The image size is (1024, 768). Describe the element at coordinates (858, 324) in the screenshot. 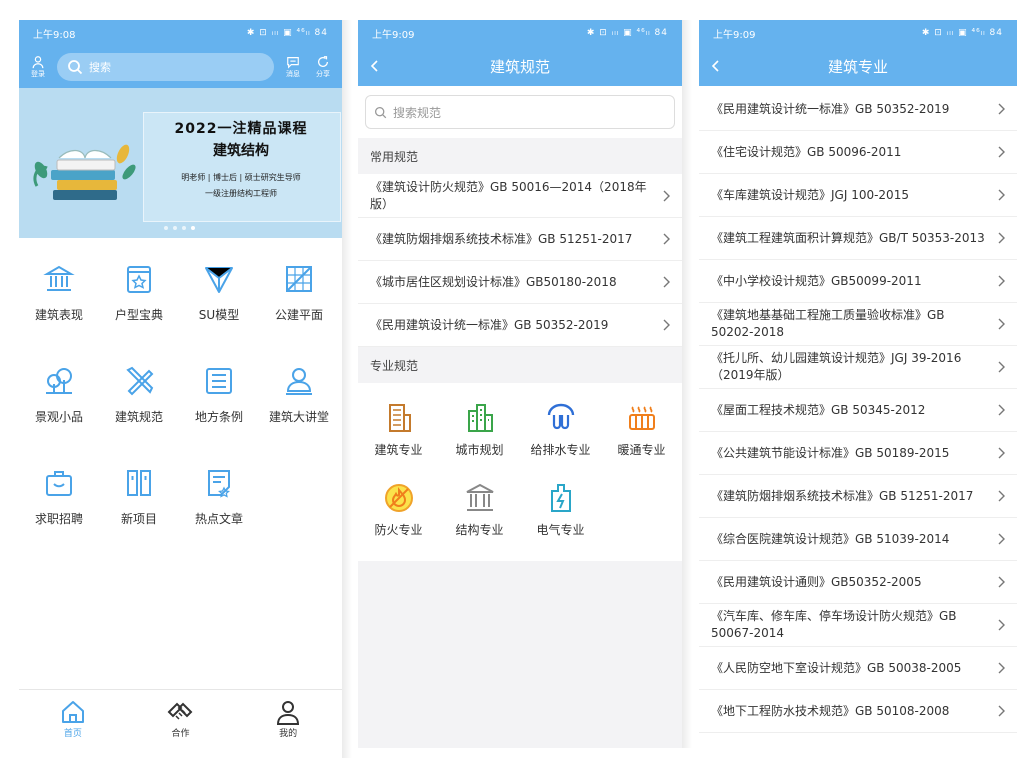

I see `list-item: 《建筑地基基础工程施工质量验收标准》GB 50202-2018` at that location.